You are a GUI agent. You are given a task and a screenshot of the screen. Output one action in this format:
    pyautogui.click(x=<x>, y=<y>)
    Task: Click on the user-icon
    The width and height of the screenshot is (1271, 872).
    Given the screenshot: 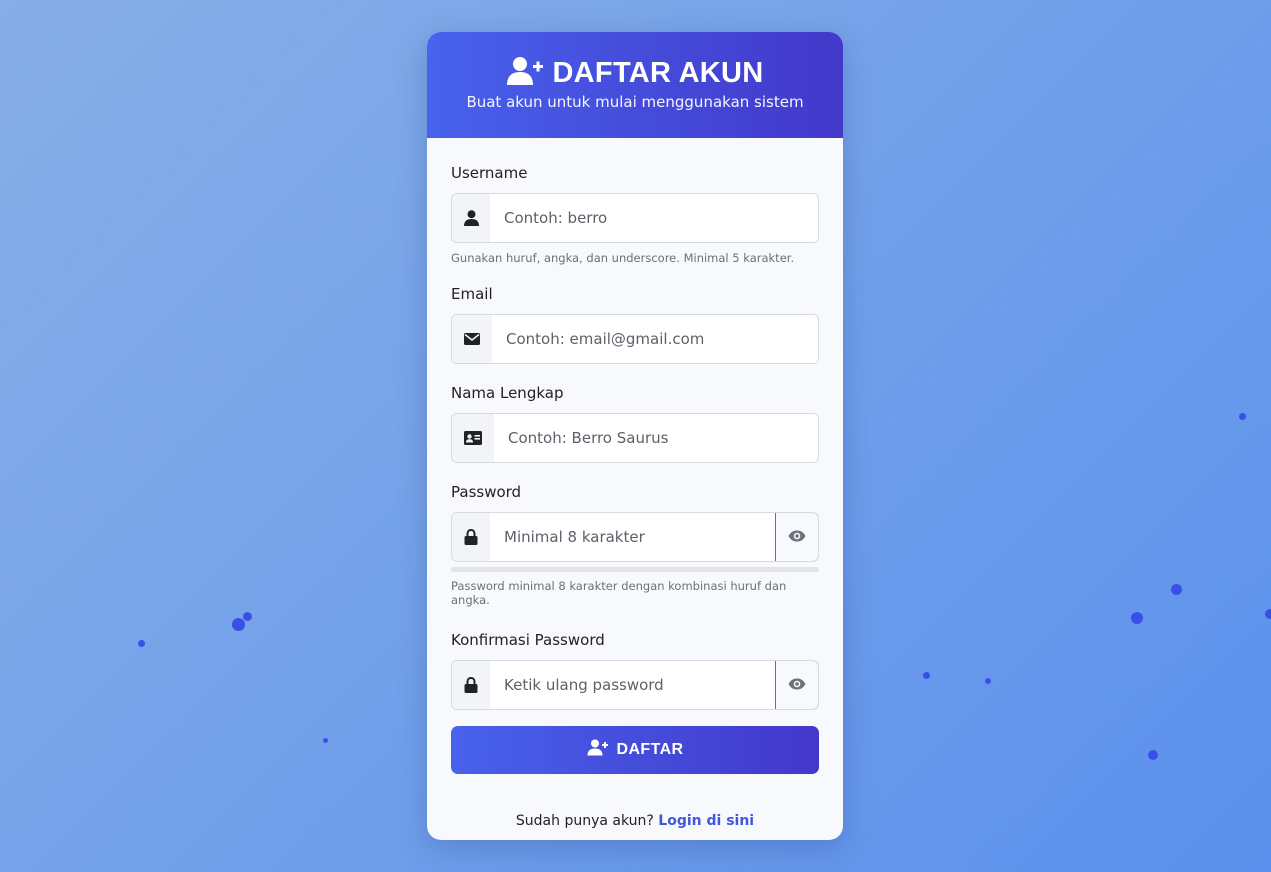 What is the action you would take?
    pyautogui.click(x=471, y=218)
    